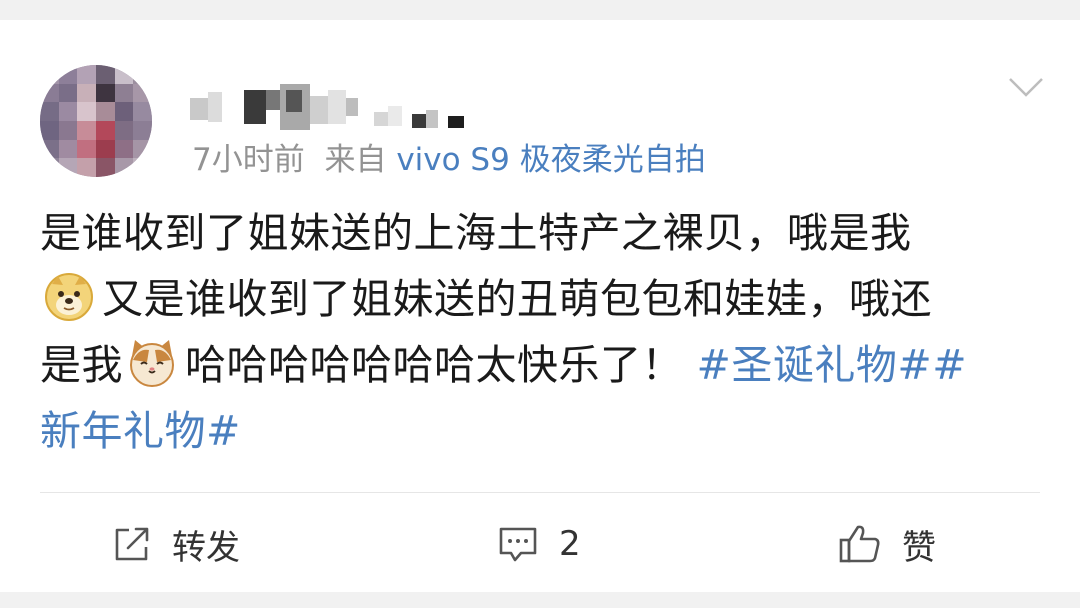  What do you see at coordinates (335, 107) in the screenshot?
I see `username-censored` at bounding box center [335, 107].